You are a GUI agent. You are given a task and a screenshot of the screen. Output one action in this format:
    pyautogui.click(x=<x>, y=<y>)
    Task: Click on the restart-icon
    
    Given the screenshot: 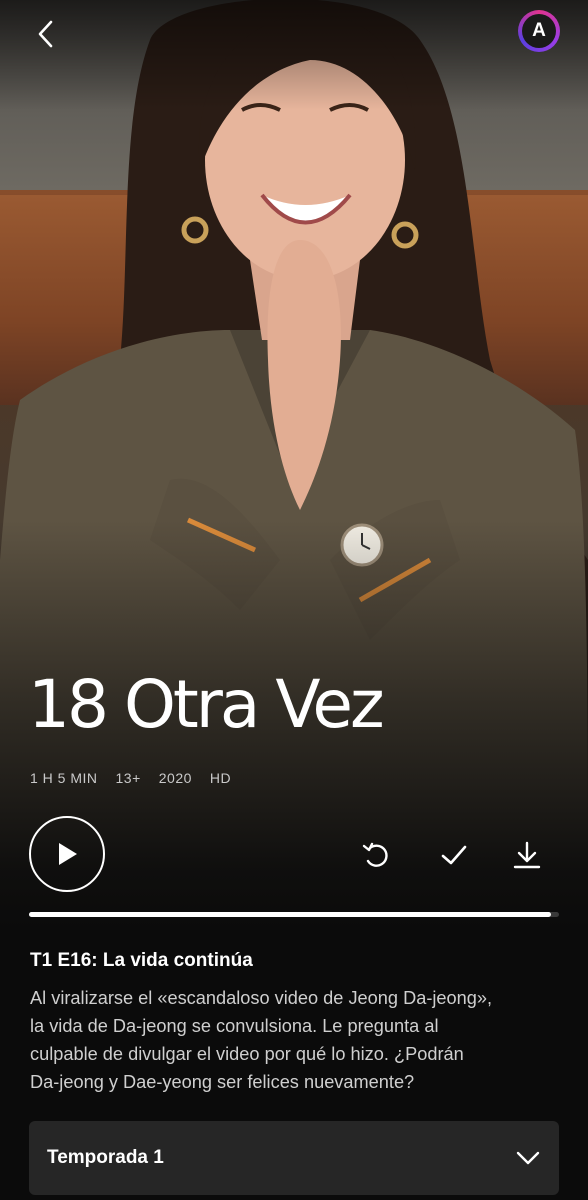 What is the action you would take?
    pyautogui.click(x=375, y=854)
    